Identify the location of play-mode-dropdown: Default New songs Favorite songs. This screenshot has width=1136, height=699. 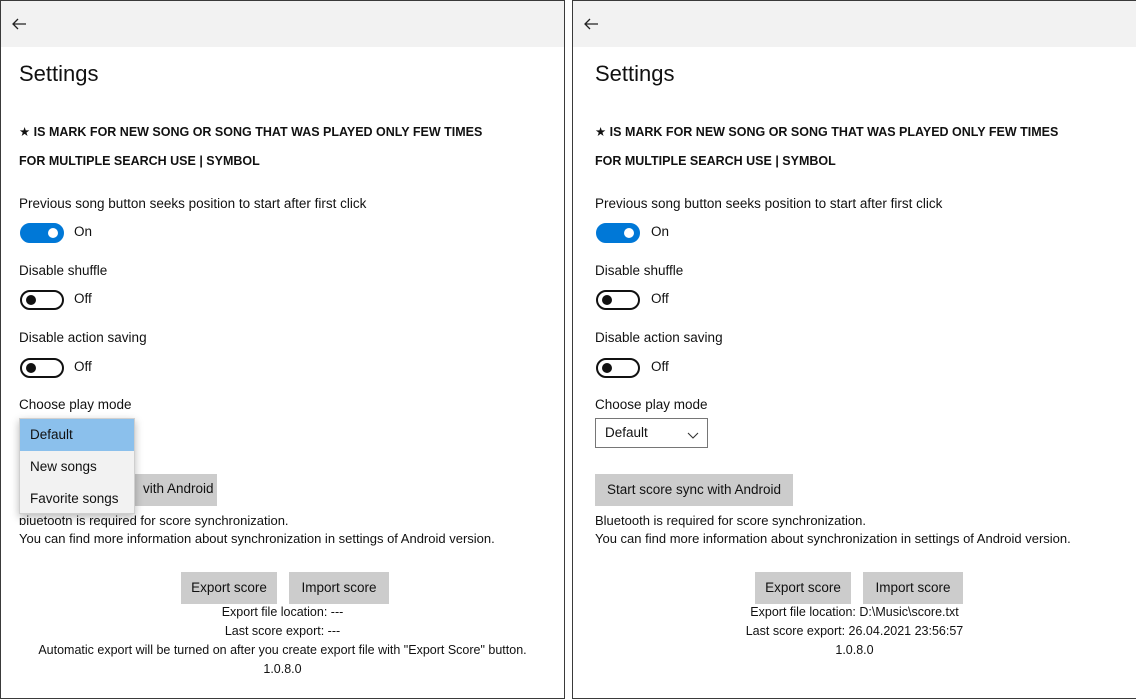
(77, 466).